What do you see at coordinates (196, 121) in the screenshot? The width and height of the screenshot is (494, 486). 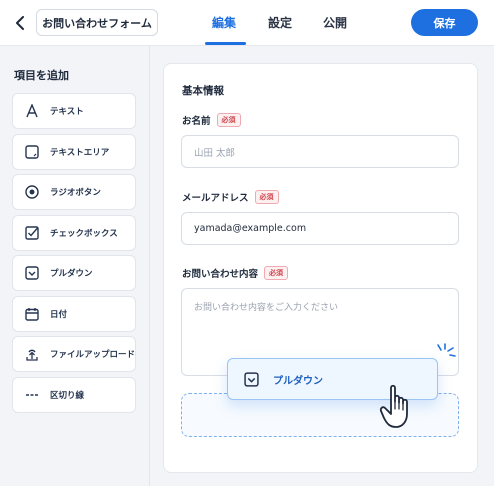 I see `field-label-text: お名前` at bounding box center [196, 121].